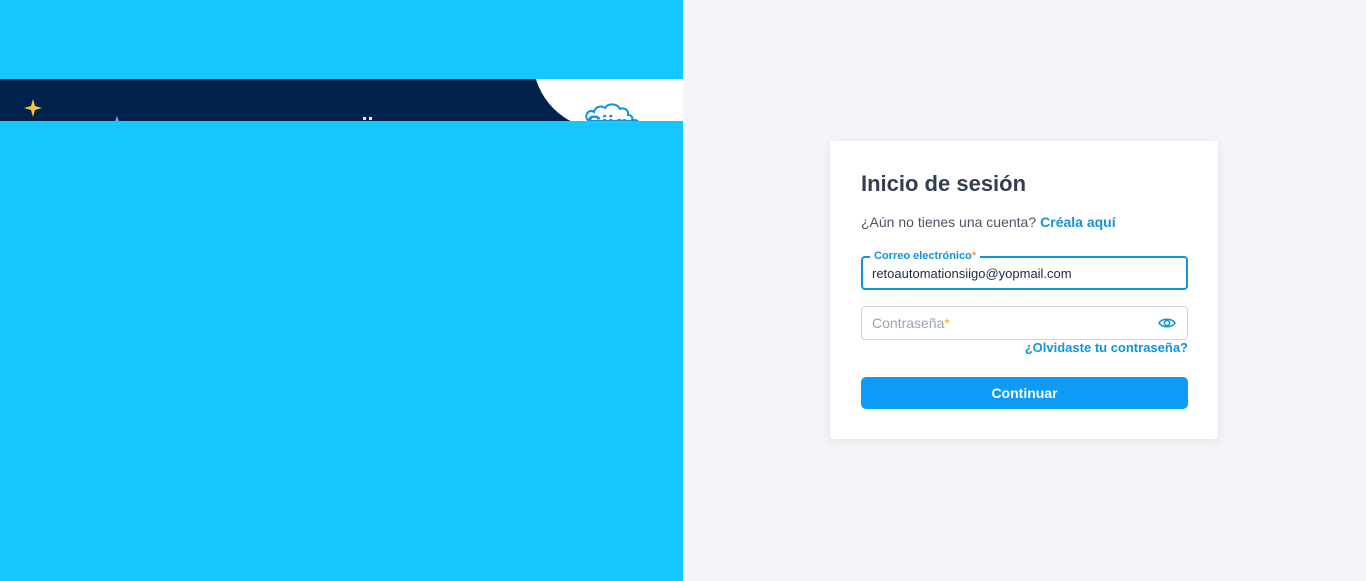 This screenshot has height=581, width=1366. Describe the element at coordinates (614, 104) in the screenshot. I see `siigo-logo: Siigo` at that location.